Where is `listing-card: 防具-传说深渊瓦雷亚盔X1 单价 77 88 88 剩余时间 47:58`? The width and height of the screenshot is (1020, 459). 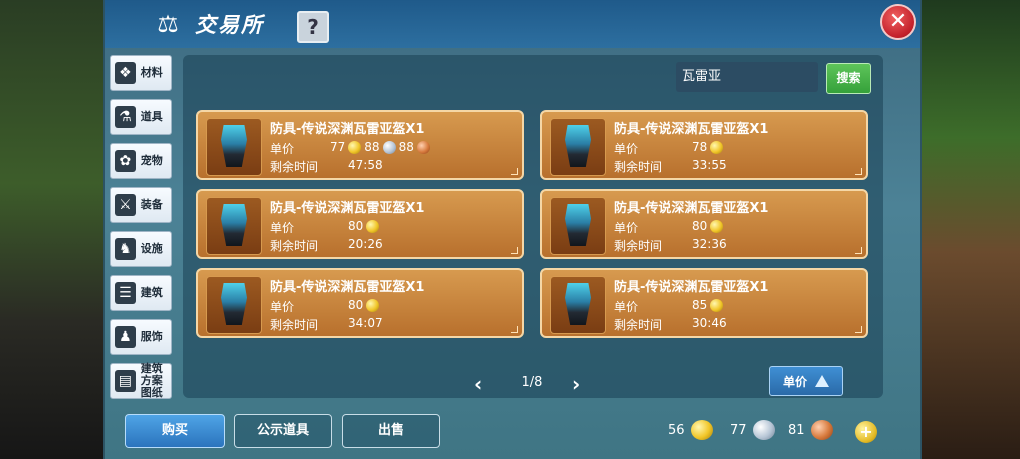
listing-card: 防具-传说深渊瓦雷亚盔X1 单价 77 88 88 剩余时间 47:58 is located at coordinates (360, 145).